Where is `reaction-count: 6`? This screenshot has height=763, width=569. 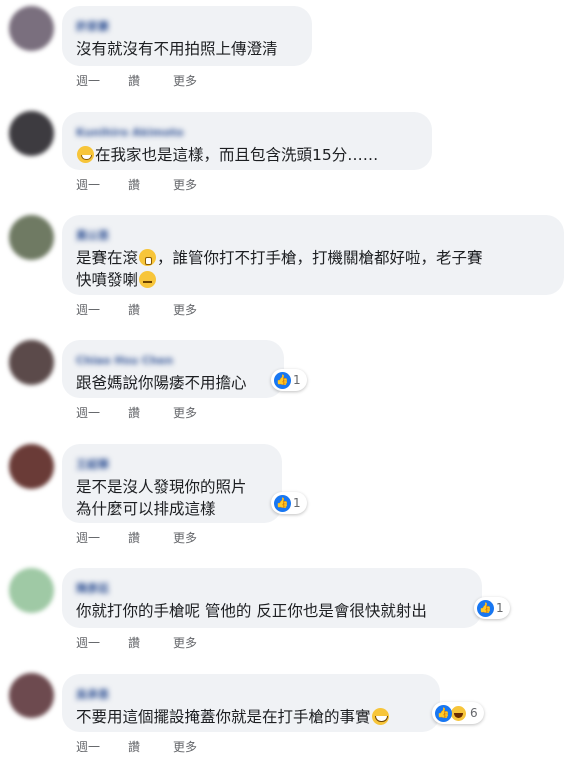
reaction-count: 6 is located at coordinates (474, 713).